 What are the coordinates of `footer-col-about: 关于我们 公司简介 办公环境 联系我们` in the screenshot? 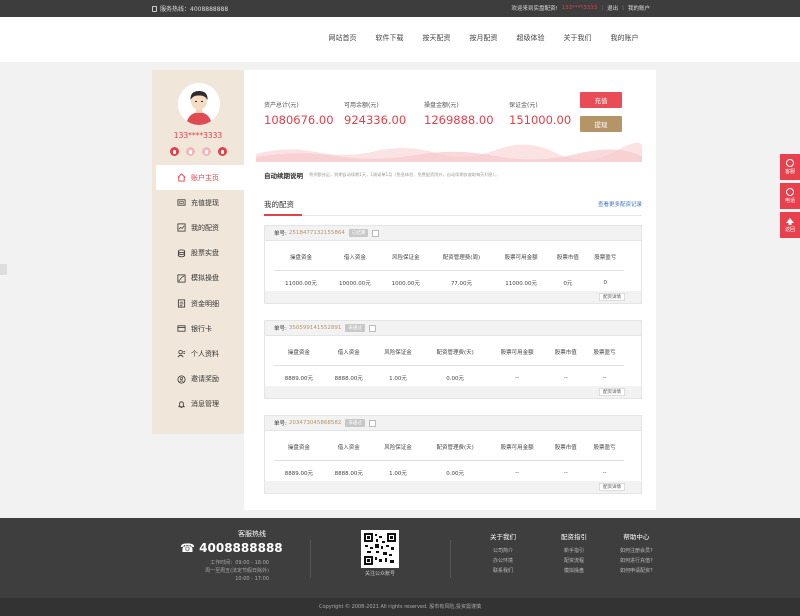 It's located at (503, 553).